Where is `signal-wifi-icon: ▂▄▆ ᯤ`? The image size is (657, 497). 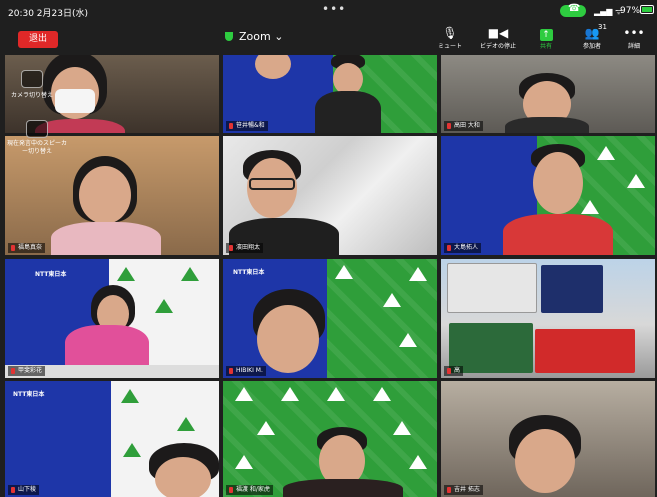 signal-wifi-icon: ▂▄▆ ᯤ is located at coordinates (608, 11).